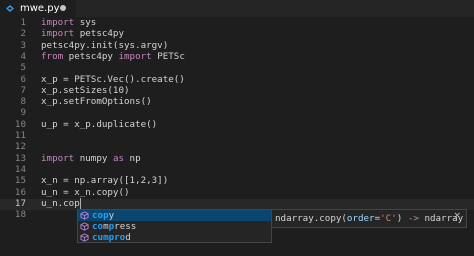 The image size is (474, 256). I want to click on code-text: numpy, so click(93, 158).